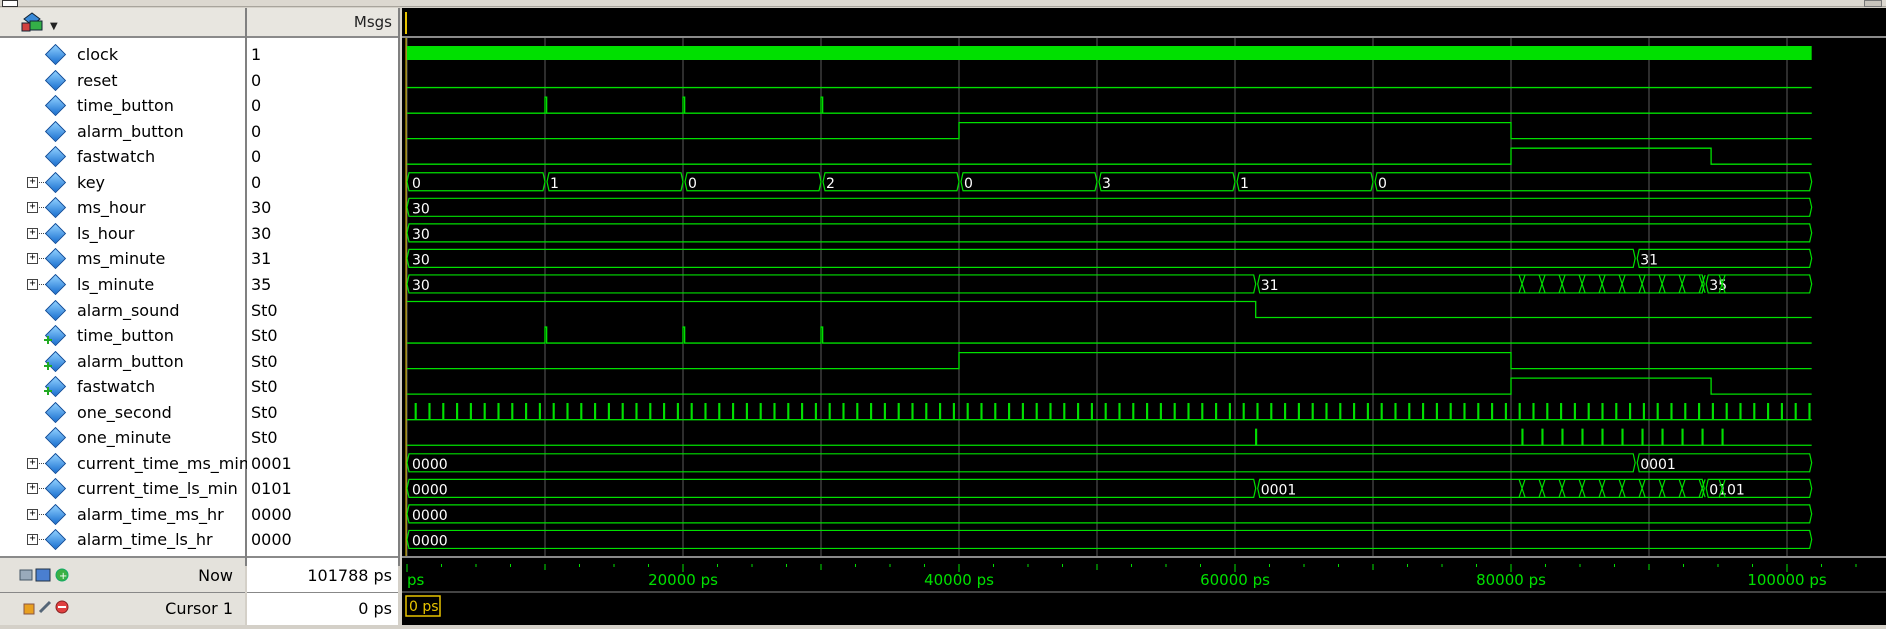 This screenshot has width=1886, height=629. What do you see at coordinates (215, 575) in the screenshot?
I see `now-label: Now` at bounding box center [215, 575].